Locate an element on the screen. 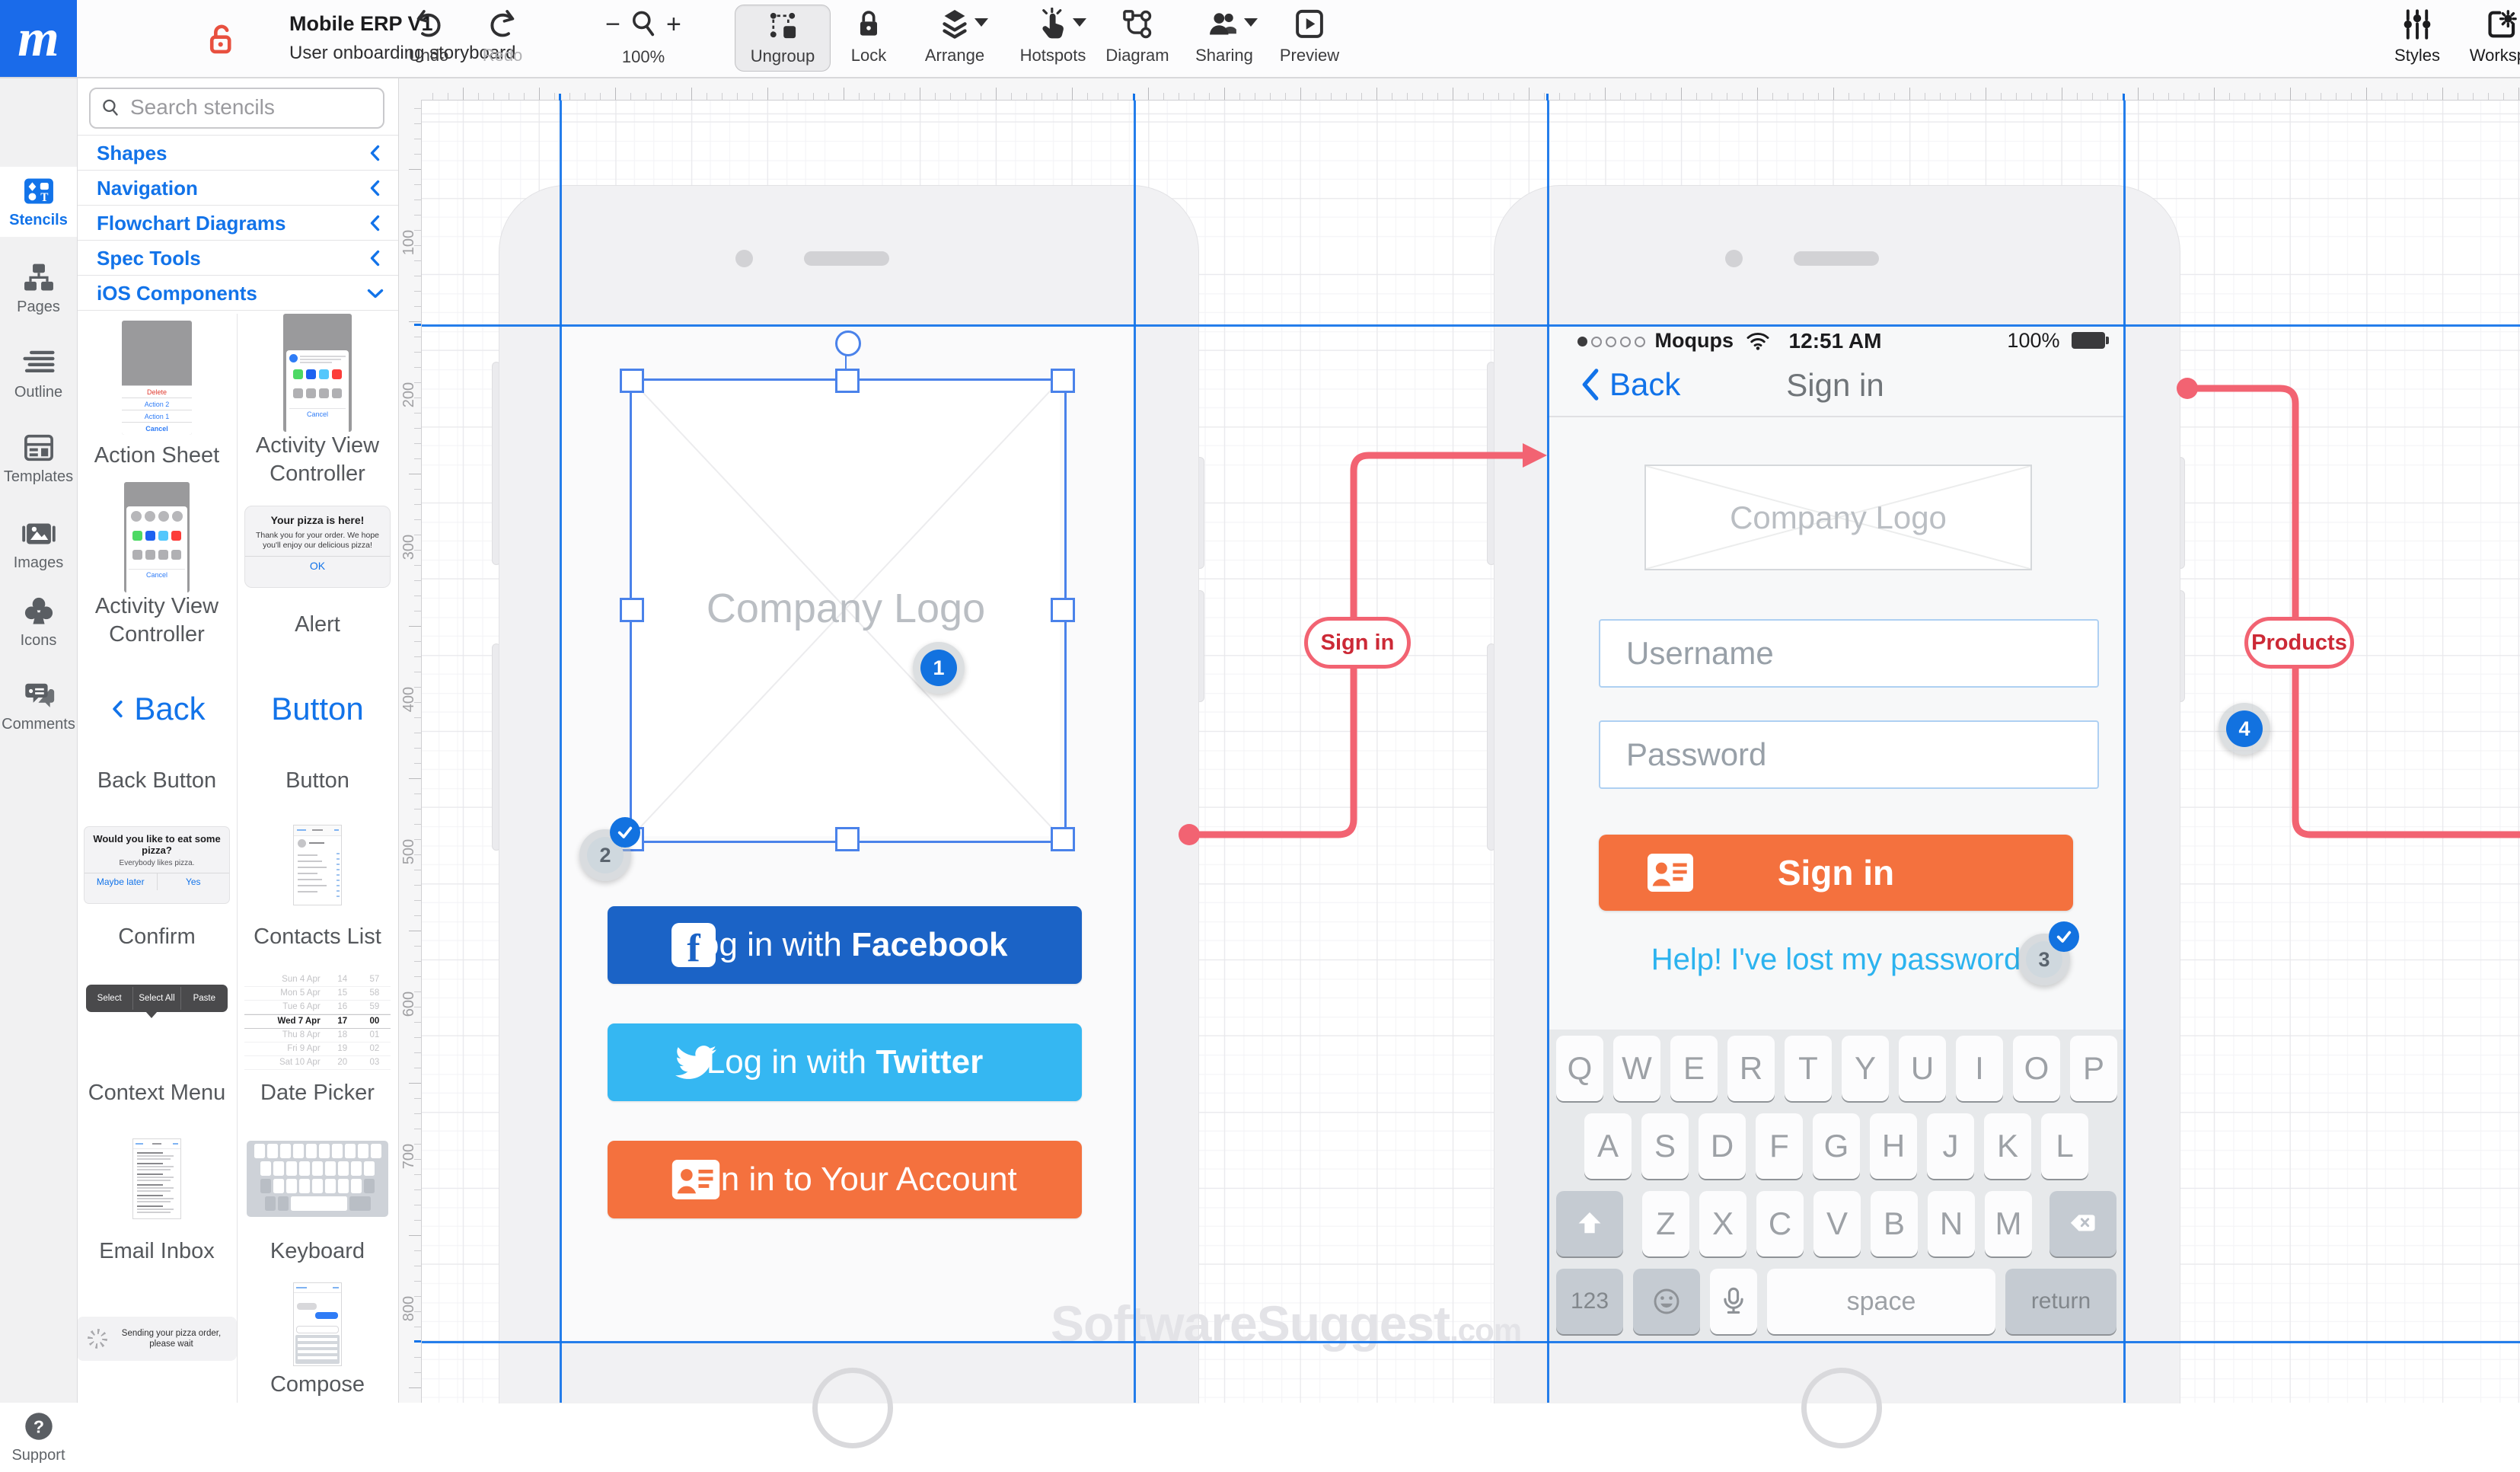  key-n: N is located at coordinates (1951, 1223).